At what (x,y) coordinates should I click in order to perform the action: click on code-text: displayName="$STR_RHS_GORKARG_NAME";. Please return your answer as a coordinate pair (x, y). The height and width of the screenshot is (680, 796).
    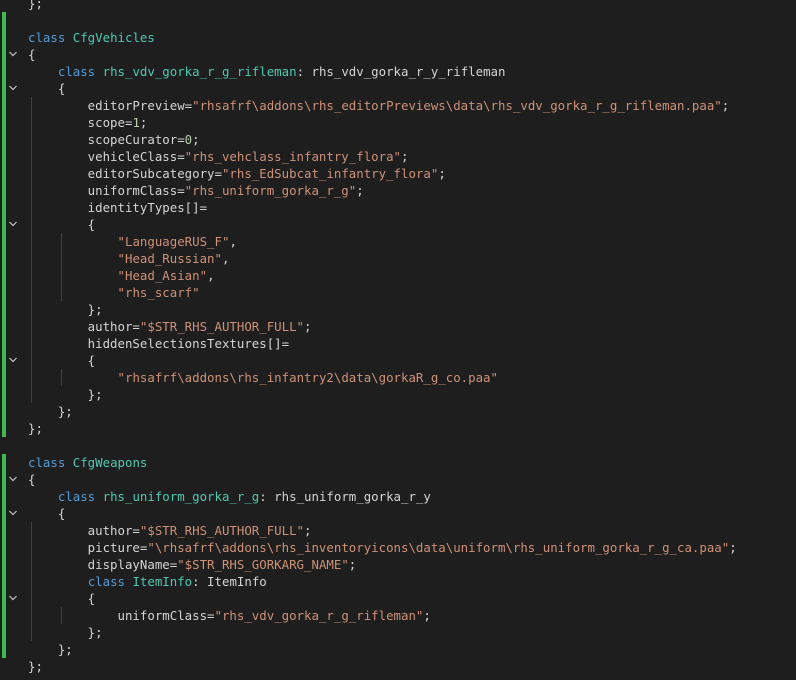
    Looking at the image, I should click on (192, 564).